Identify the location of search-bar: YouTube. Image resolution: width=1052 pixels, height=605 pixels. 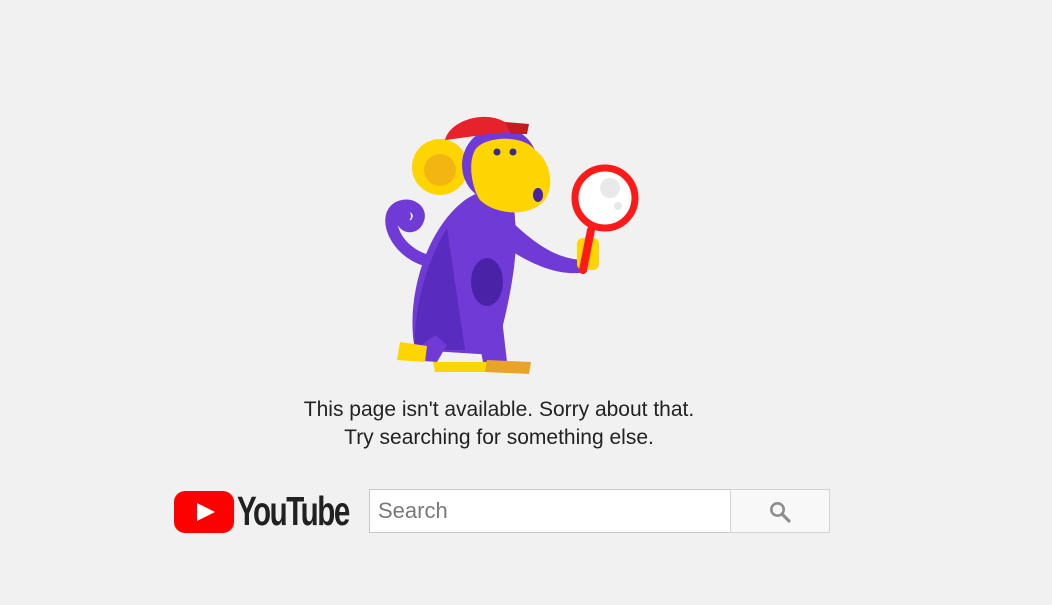
(502, 511).